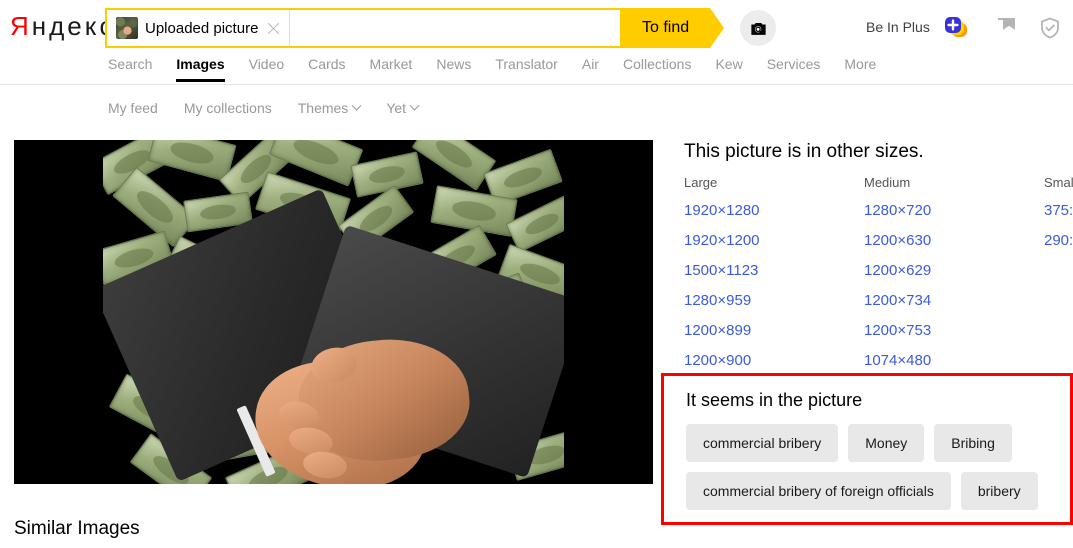 The height and width of the screenshot is (548, 1073). Describe the element at coordinates (762, 443) in the screenshot. I see `suggested-tag: commercial bribery` at that location.